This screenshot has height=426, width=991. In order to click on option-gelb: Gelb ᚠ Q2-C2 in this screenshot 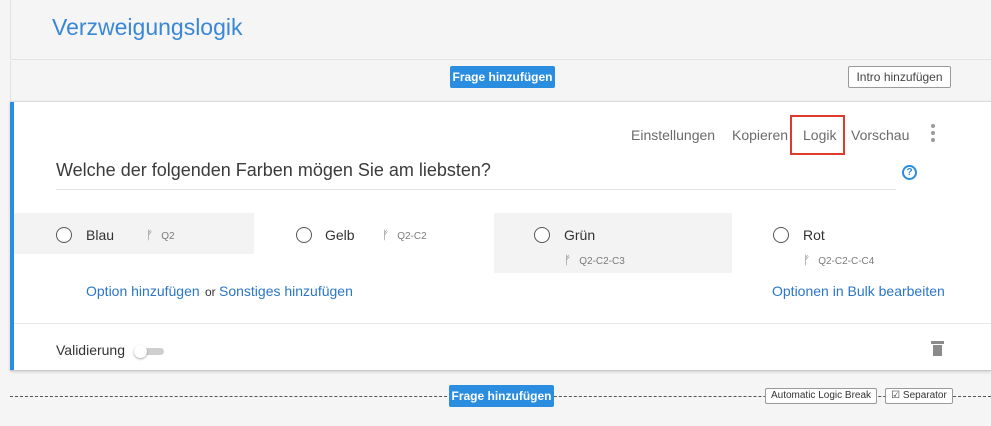, I will do `click(373, 233)`.